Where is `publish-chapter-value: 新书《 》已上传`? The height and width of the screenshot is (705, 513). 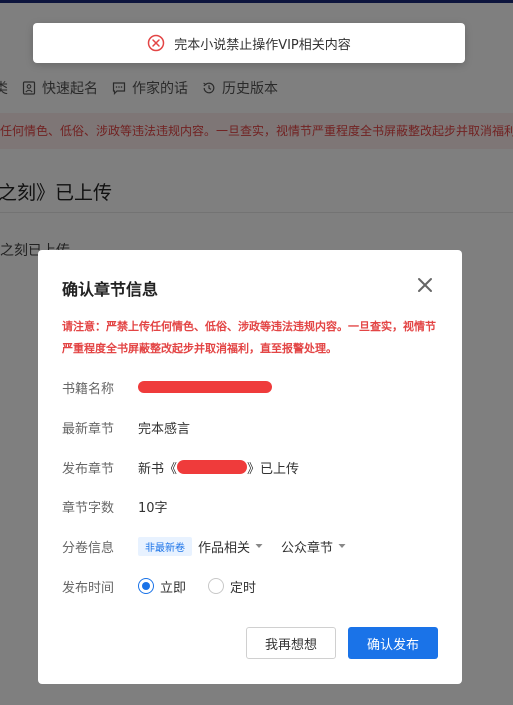
publish-chapter-value: 新书《 》已上传 is located at coordinates (218, 467).